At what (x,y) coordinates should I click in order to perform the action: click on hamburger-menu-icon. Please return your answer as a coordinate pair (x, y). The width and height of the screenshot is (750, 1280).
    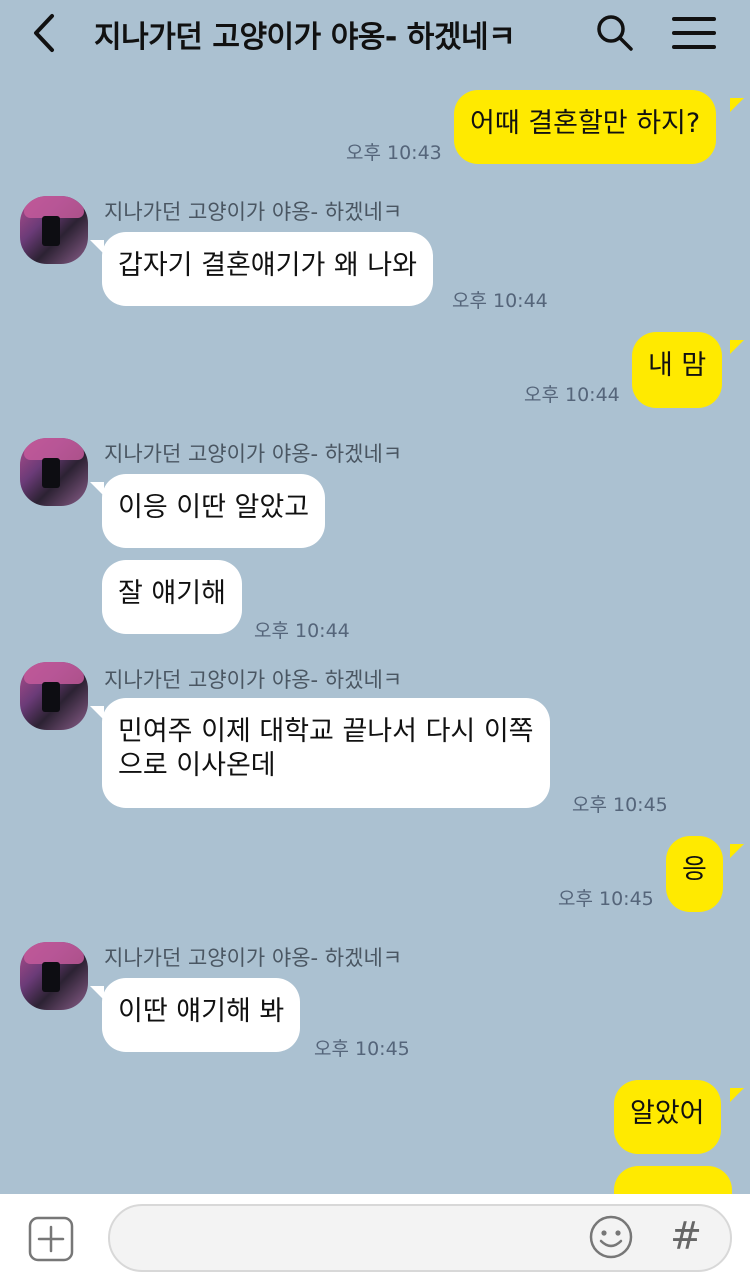
    Looking at the image, I should click on (694, 33).